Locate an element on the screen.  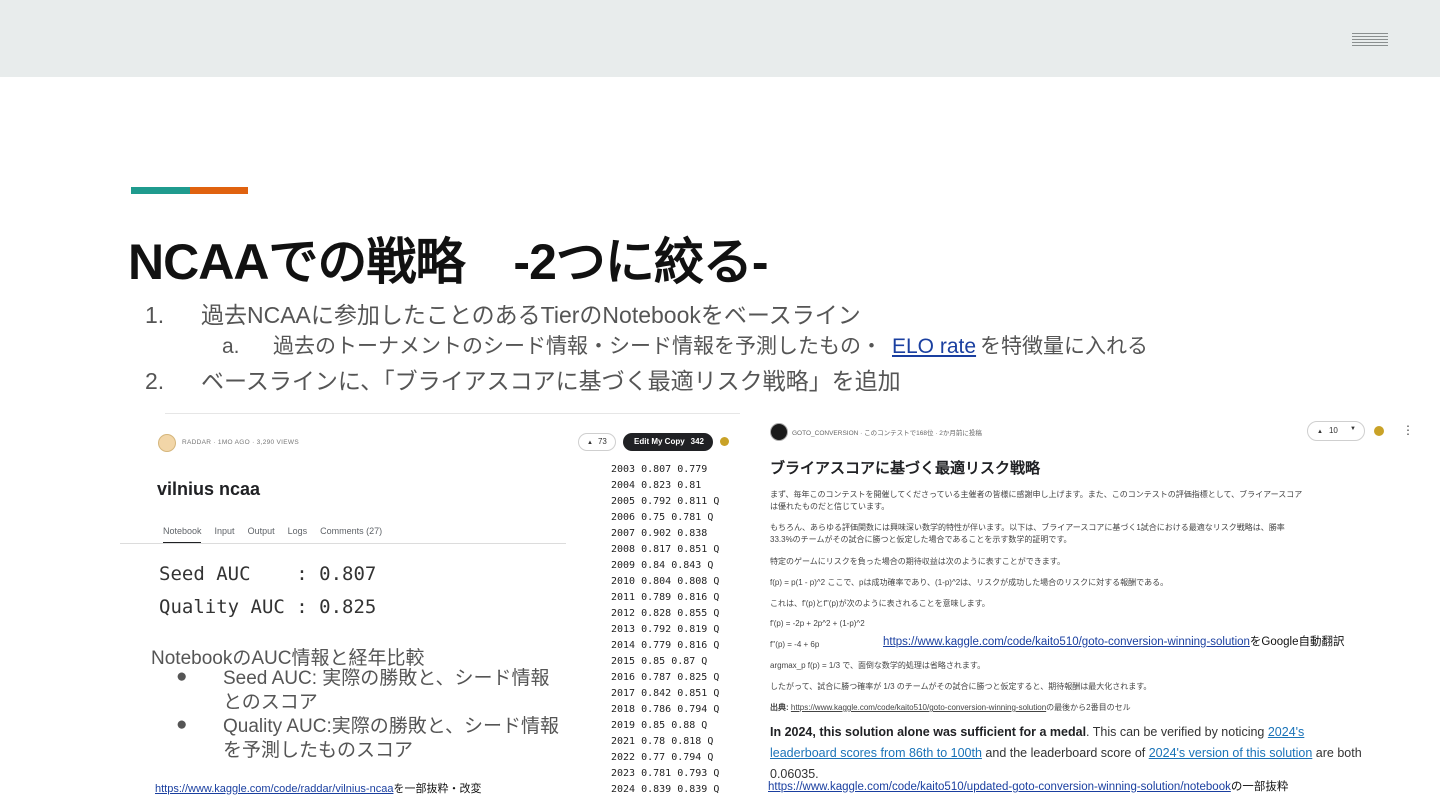
outline-item-2: 2. ベースラインに、「ブライアスコアに基づく最適リスク戦略」を追加 is located at coordinates (523, 381).